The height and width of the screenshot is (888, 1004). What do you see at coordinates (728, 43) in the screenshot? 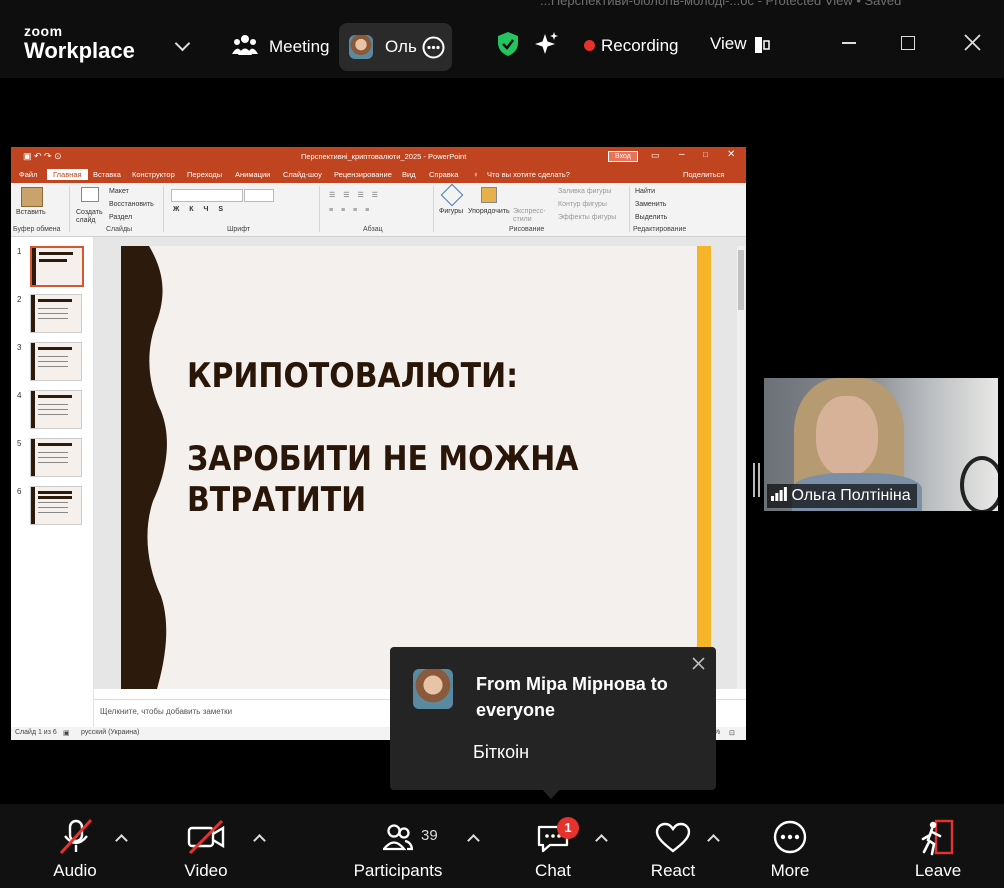
I see `view-label: View` at bounding box center [728, 43].